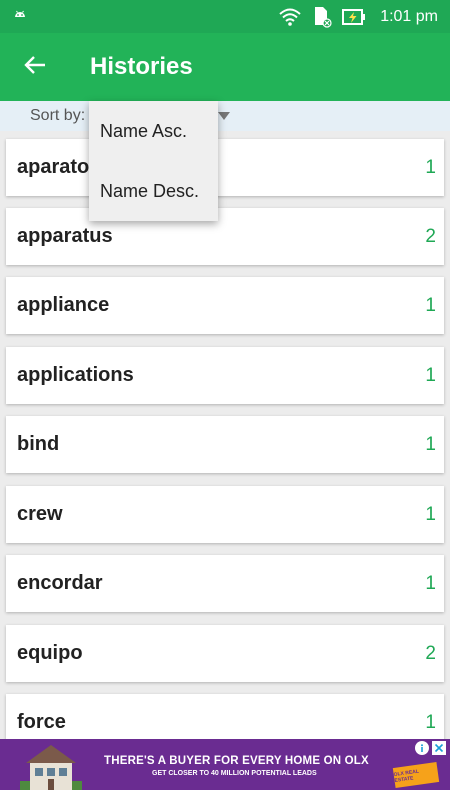 This screenshot has width=450, height=800. What do you see at coordinates (234, 773) in the screenshot?
I see `ad-subline: GET CLOSER TO 40 MILLION POTENTIAL LEADS` at bounding box center [234, 773].